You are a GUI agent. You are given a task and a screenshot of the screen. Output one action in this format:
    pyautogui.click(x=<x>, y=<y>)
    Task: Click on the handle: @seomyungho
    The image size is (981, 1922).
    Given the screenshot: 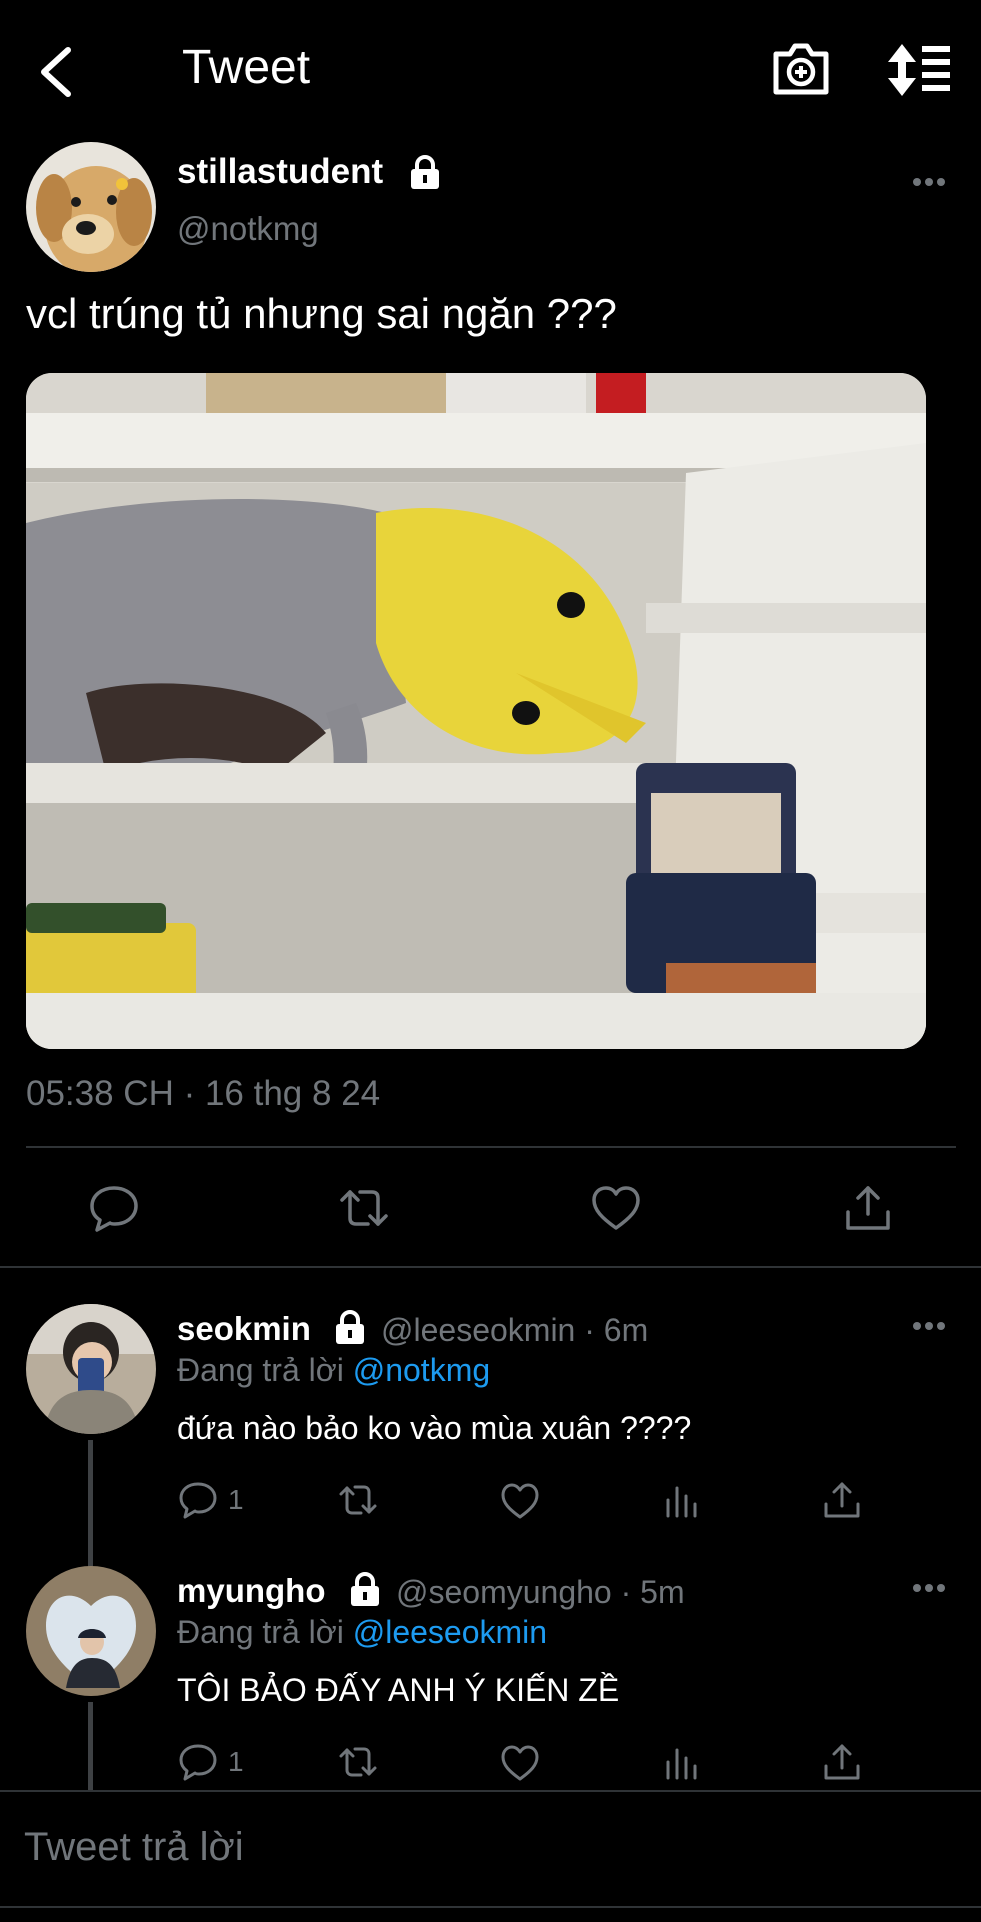 What is the action you would take?
    pyautogui.click(x=504, y=1592)
    